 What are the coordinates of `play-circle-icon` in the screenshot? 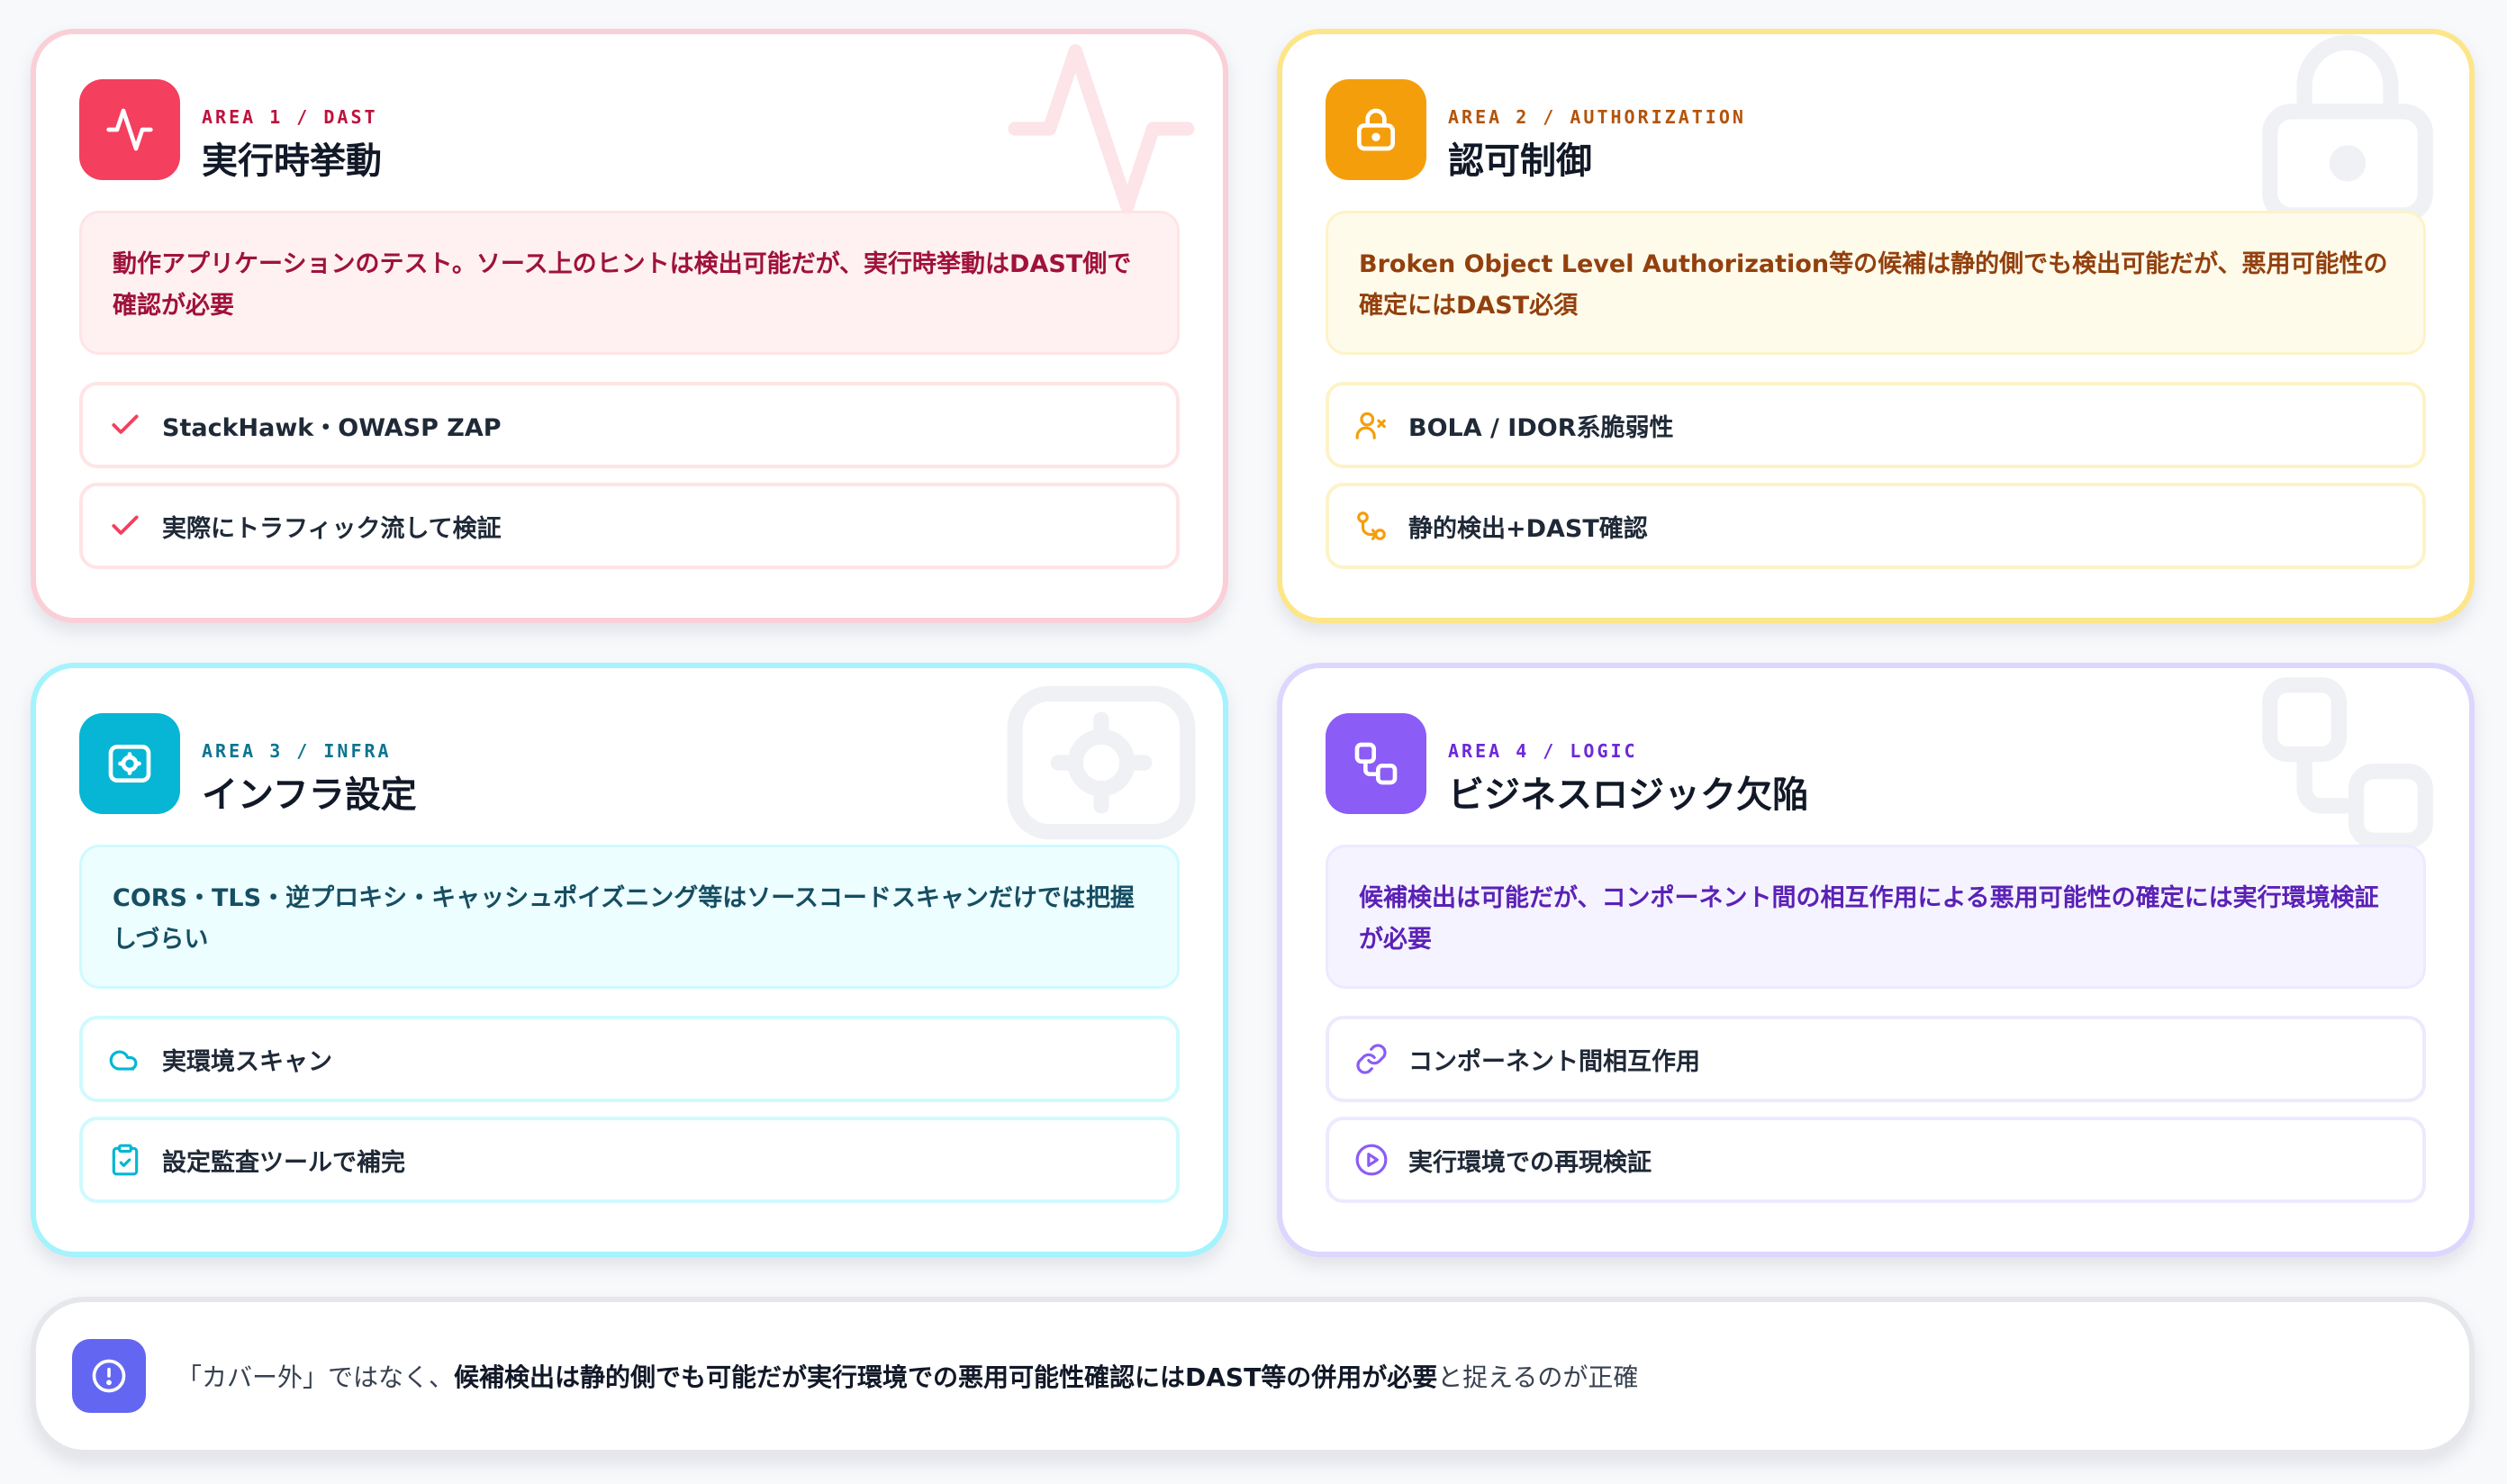 It's located at (1371, 1160).